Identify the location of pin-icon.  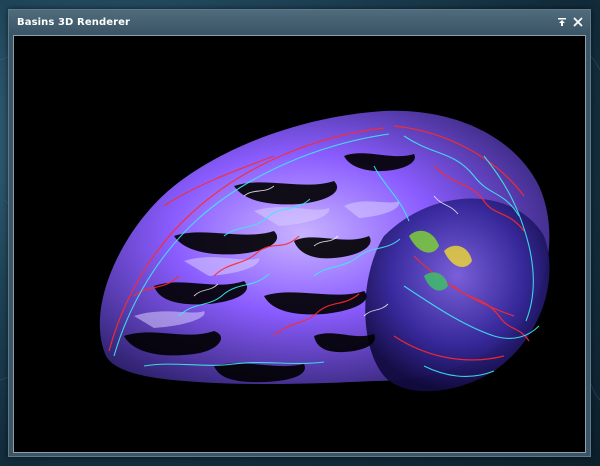
(562, 22).